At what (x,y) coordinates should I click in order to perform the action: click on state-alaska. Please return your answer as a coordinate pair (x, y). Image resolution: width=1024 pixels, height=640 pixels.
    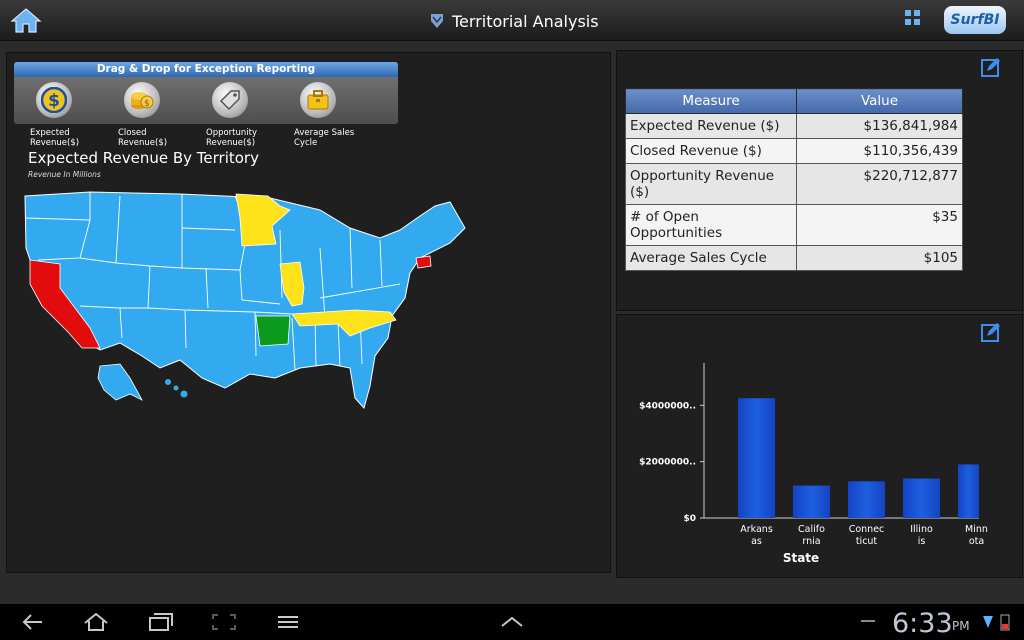
    Looking at the image, I should click on (120, 382).